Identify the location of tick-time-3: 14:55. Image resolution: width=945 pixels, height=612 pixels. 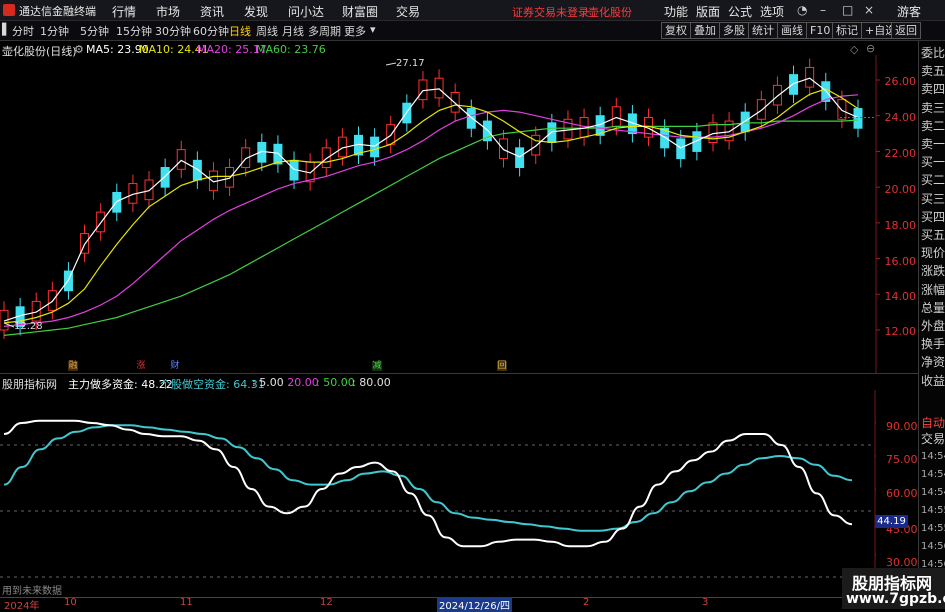
(933, 510).